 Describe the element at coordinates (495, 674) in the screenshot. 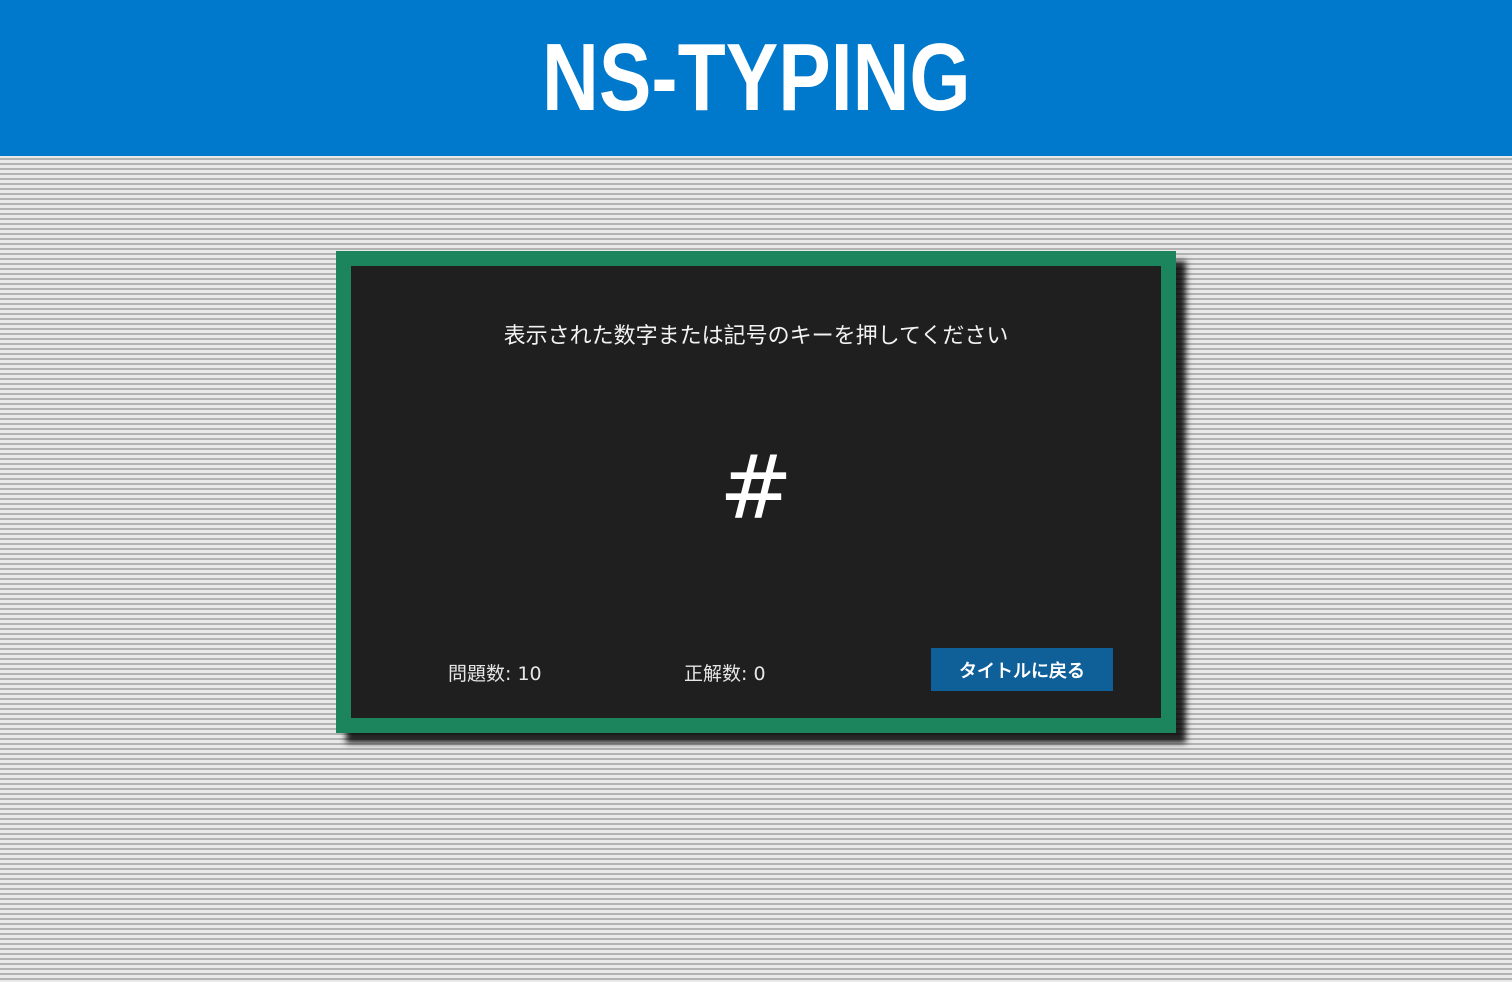

I see `question-count: 問題数: 10` at that location.